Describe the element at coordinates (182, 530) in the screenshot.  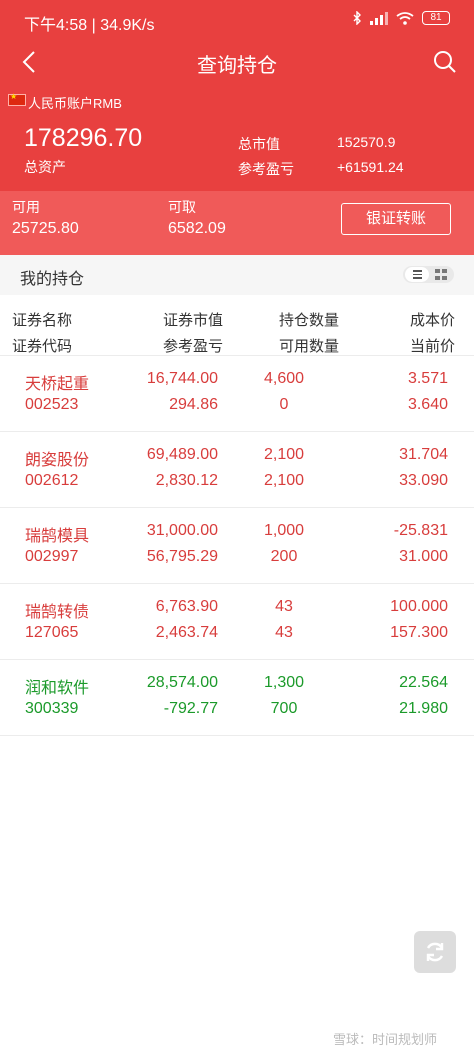
I see `market-value: 31,000.00` at that location.